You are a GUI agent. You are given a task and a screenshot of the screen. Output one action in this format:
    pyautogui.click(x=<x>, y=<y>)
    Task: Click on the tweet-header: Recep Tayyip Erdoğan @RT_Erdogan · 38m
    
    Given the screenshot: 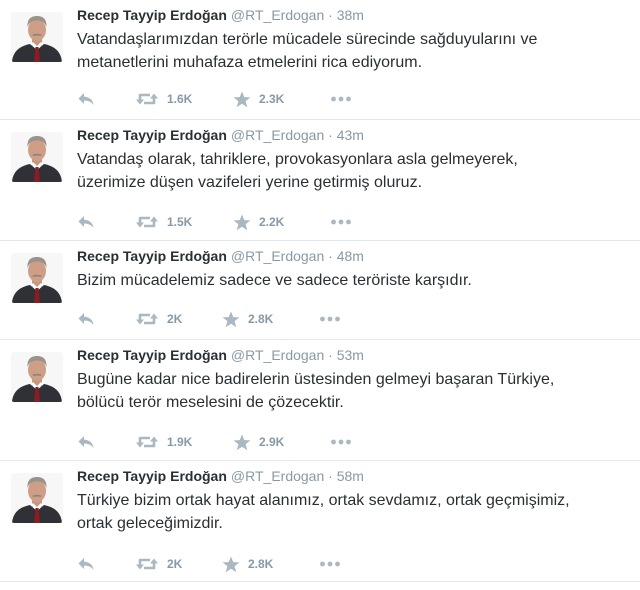 What is the action you would take?
    pyautogui.click(x=220, y=15)
    